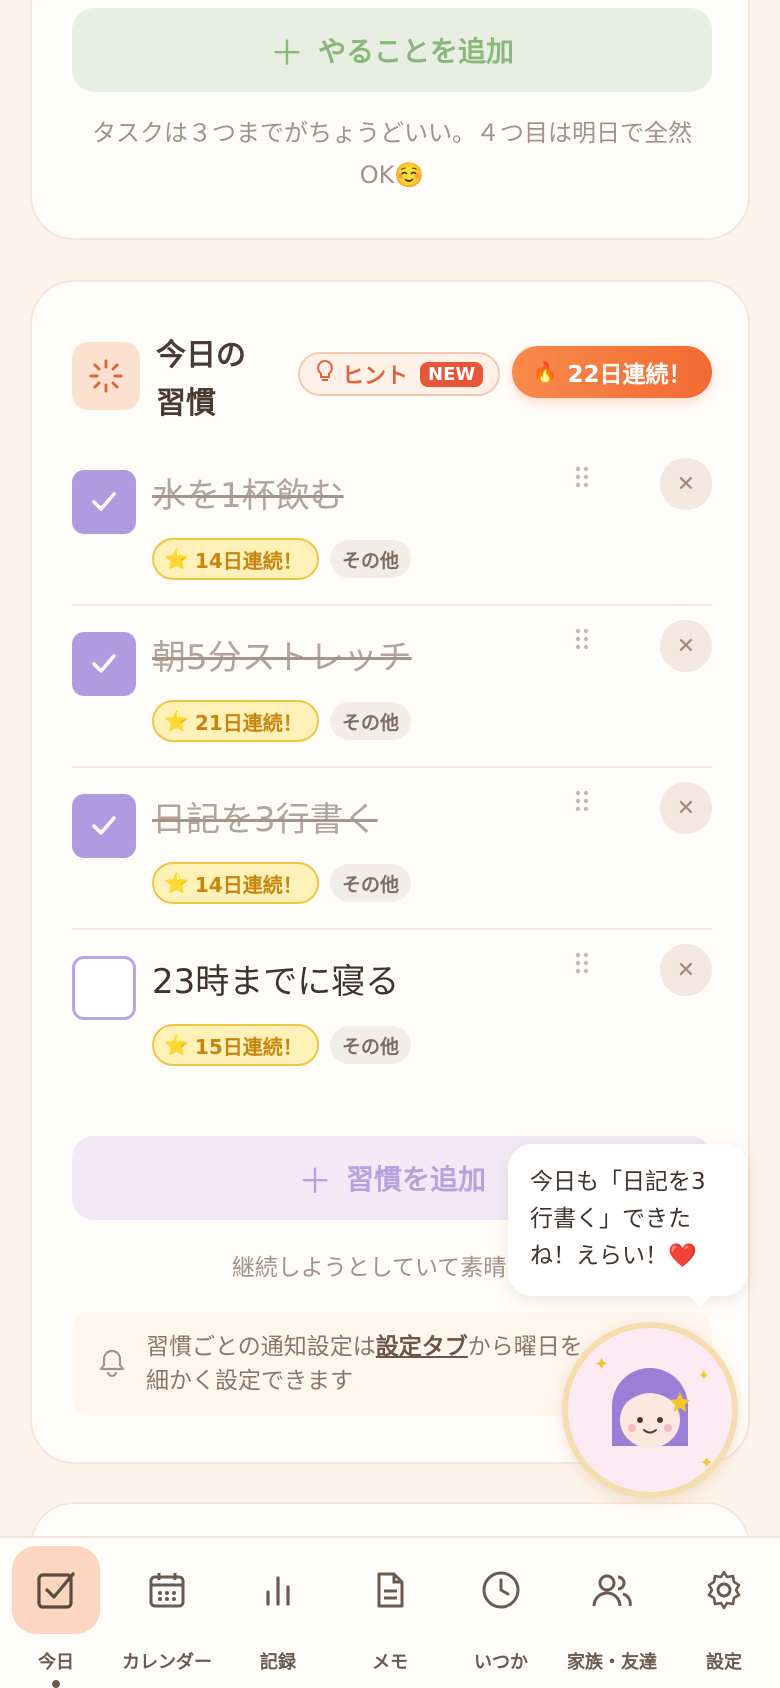 The image size is (780, 1688). What do you see at coordinates (167, 1662) in the screenshot?
I see `nav-label: カレンダー` at bounding box center [167, 1662].